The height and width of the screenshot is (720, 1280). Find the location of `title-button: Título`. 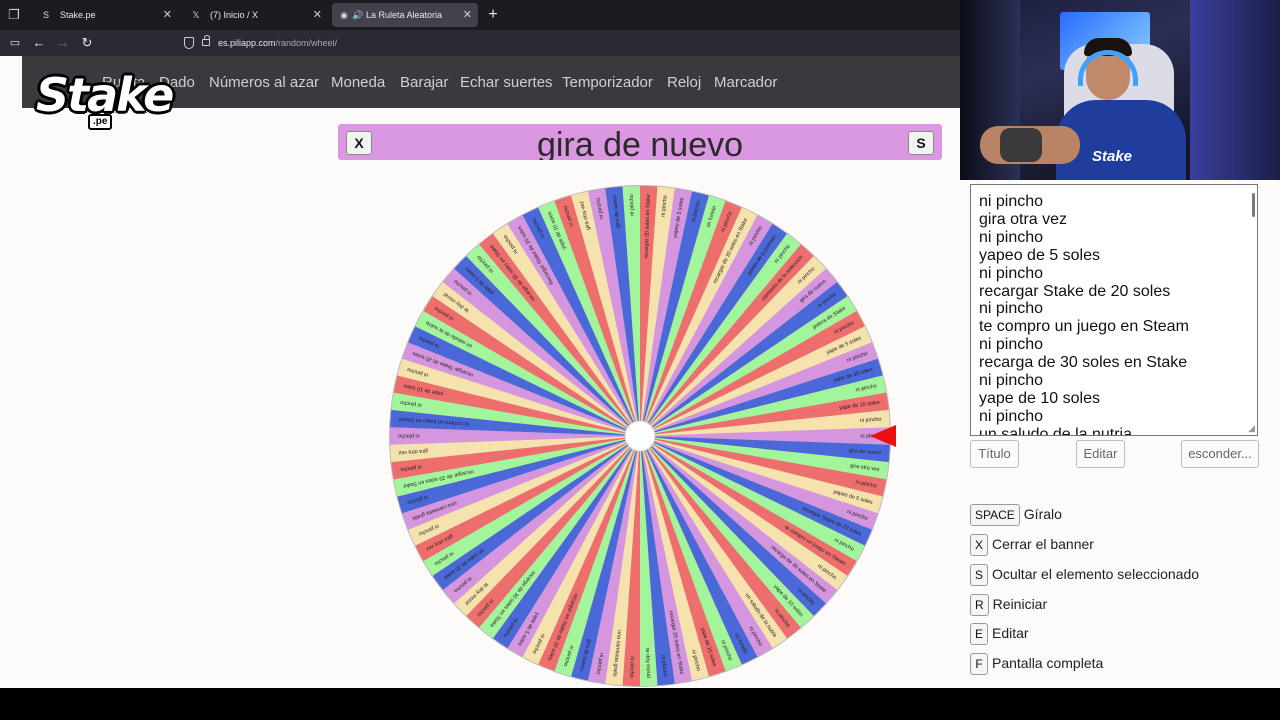

title-button: Título is located at coordinates (994, 454).